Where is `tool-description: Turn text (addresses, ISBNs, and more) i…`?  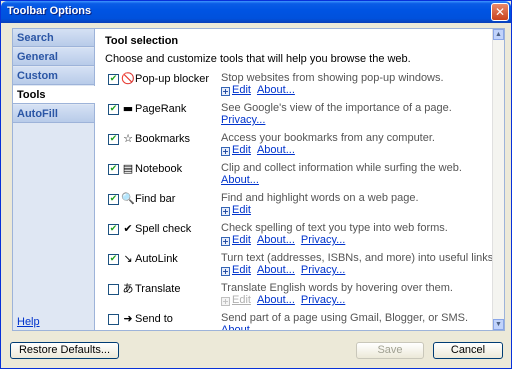 tool-description: Turn text (addresses, ISBNs, and more) i… is located at coordinates (359, 258).